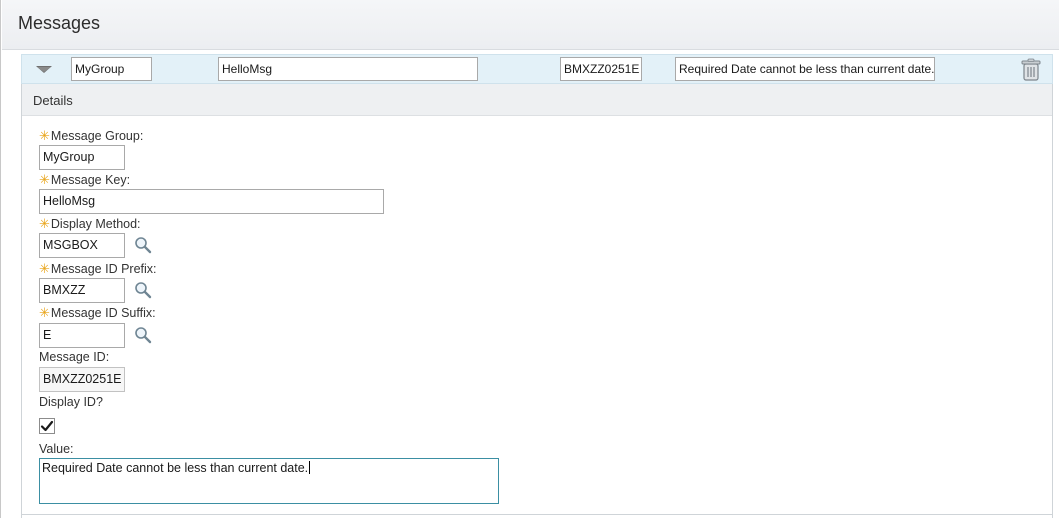 This screenshot has height=518, width=1059. I want to click on value-label: Value:, so click(56, 449).